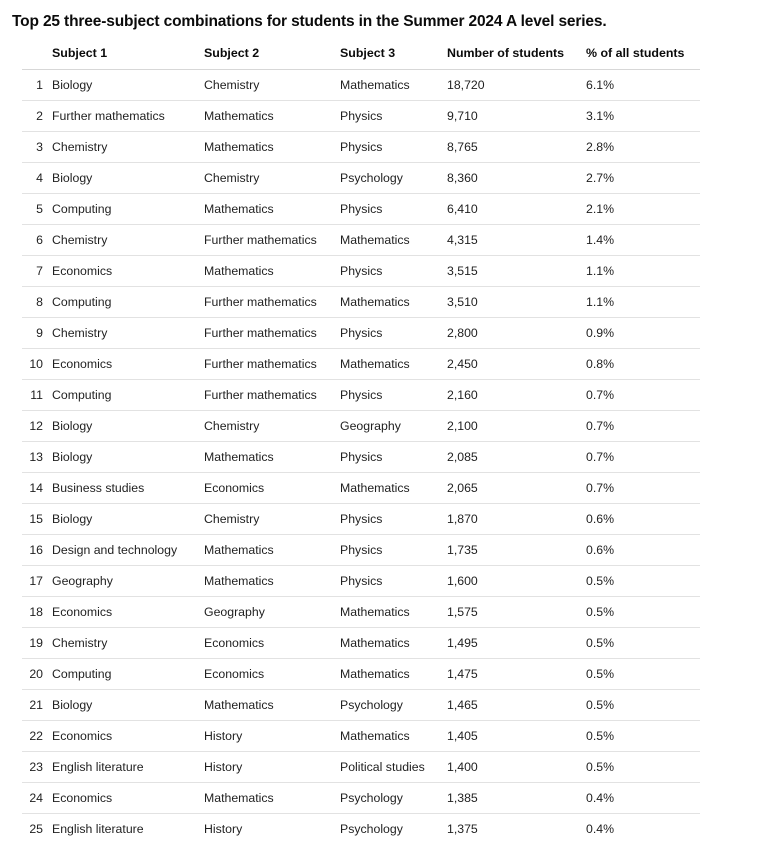 The width and height of the screenshot is (773, 844). Describe the element at coordinates (37, 674) in the screenshot. I see `cell-rank: 20` at that location.